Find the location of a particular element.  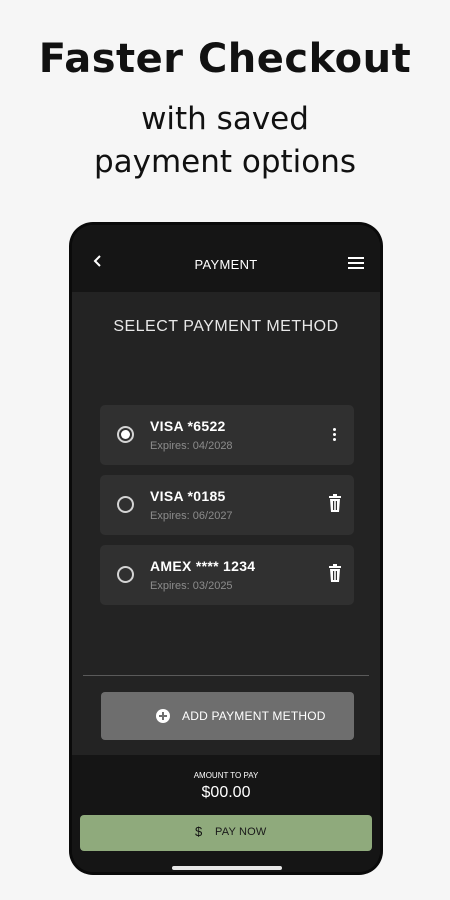

radio-selected is located at coordinates (125, 434).